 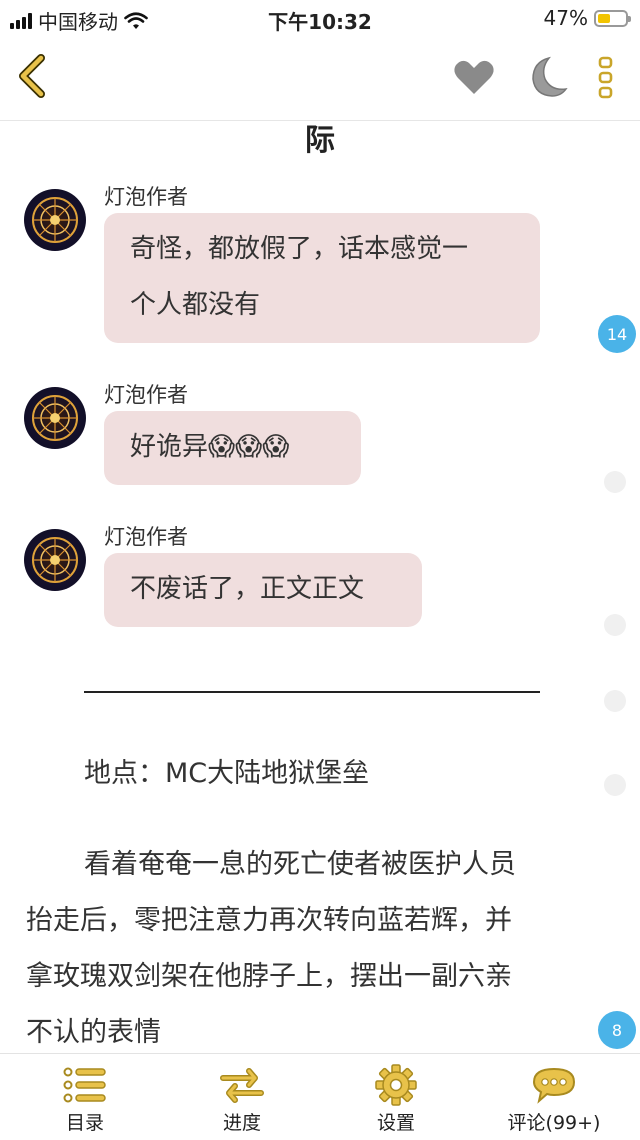 I want to click on paragraph-line: 抬走后，零把注意力再次转向蓝若辉，并, so click(x=269, y=920).